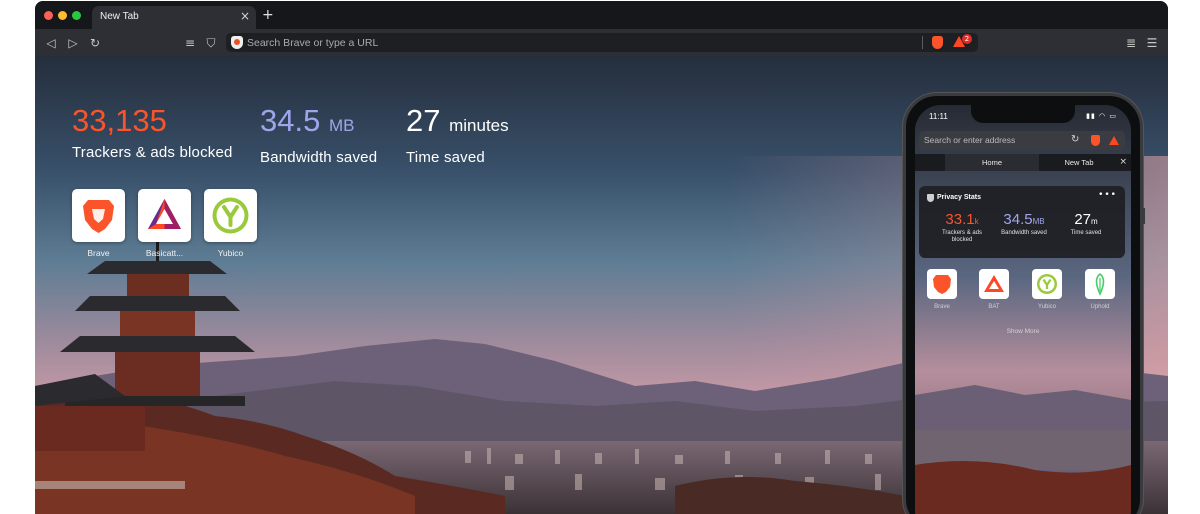 The width and height of the screenshot is (1200, 514). What do you see at coordinates (1046, 307) in the screenshot?
I see `phone-top-site-label: Yubico` at bounding box center [1046, 307].